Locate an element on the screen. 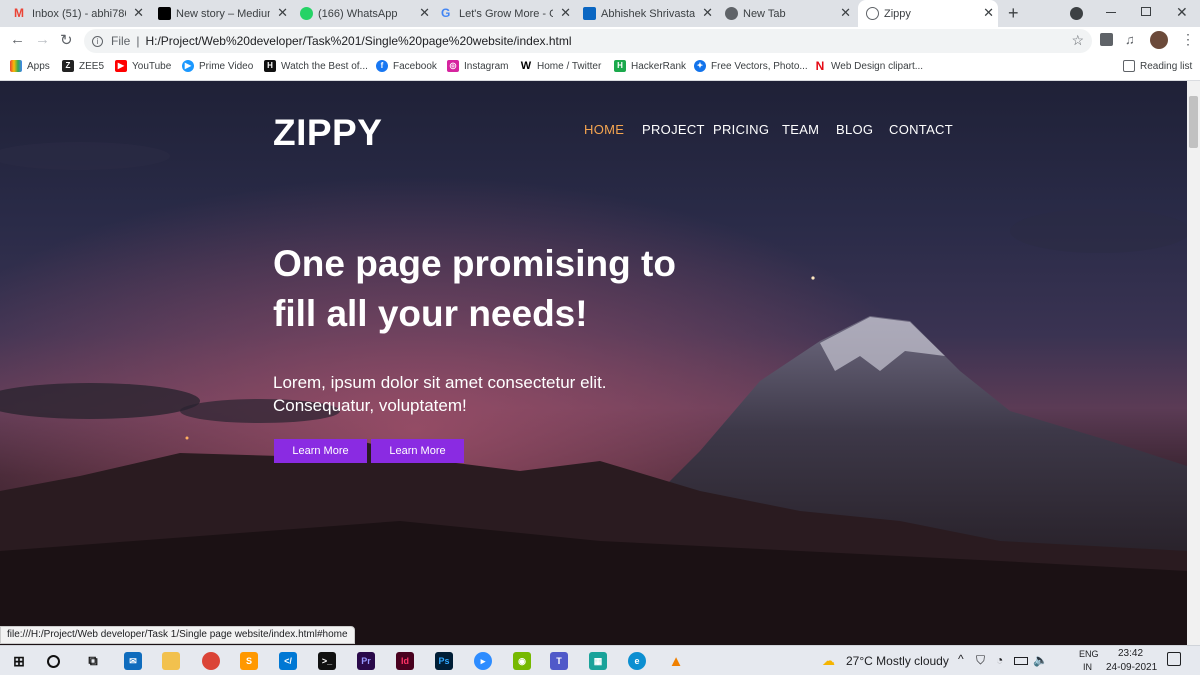 The width and height of the screenshot is (1200, 675). instagram-icon: ◎ is located at coordinates (453, 66).